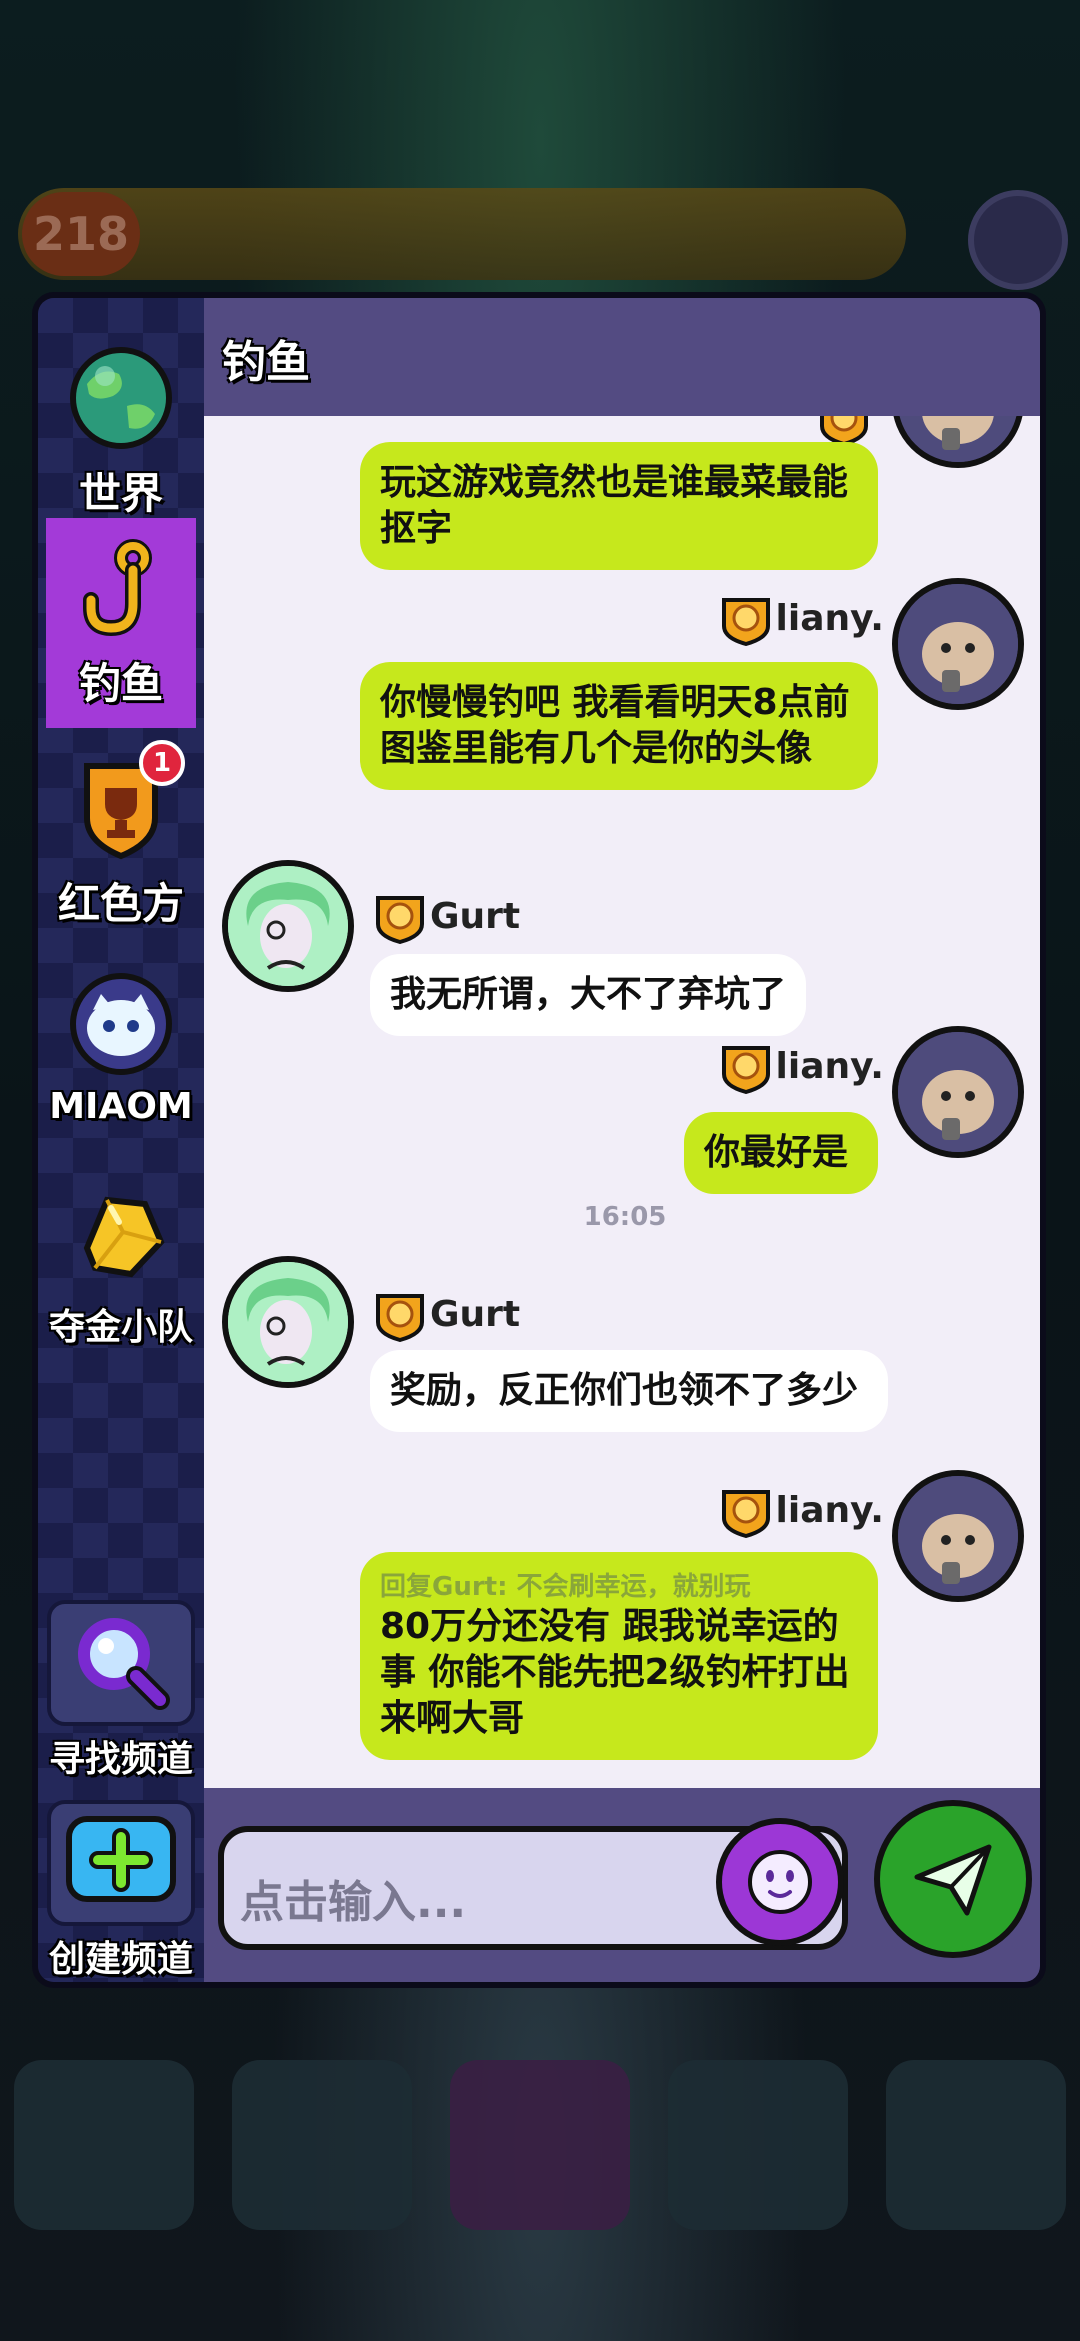 The width and height of the screenshot is (1080, 2341). I want to click on chat-header: 钓鱼, so click(622, 357).